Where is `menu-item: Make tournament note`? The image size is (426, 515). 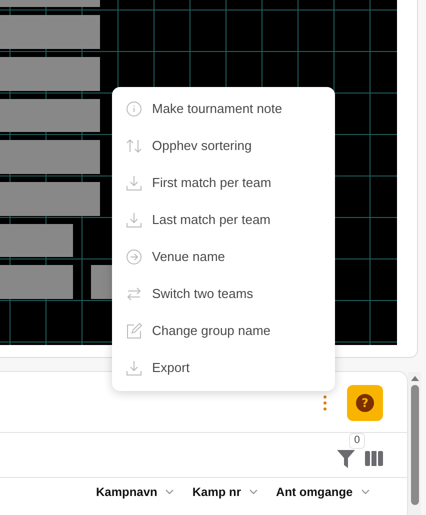
menu-item: Make tournament note is located at coordinates (223, 108).